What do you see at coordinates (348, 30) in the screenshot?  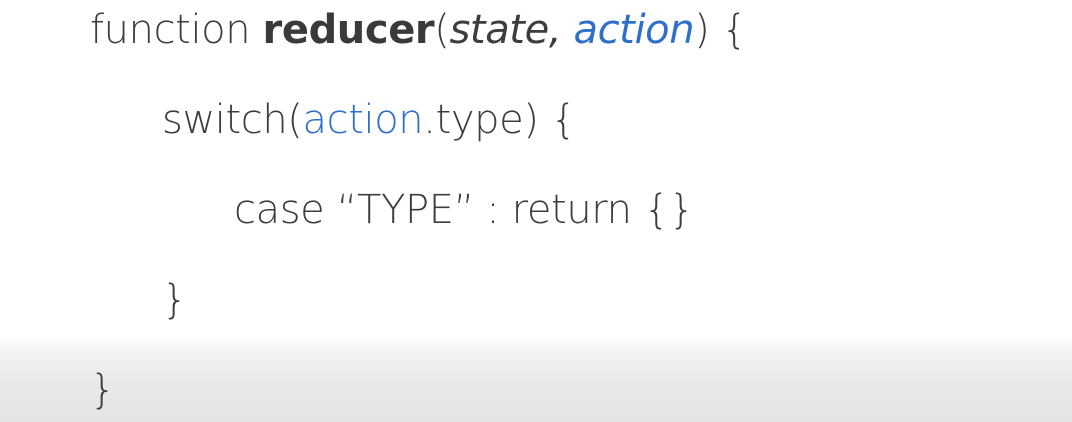 I see `function-name: reducer` at bounding box center [348, 30].